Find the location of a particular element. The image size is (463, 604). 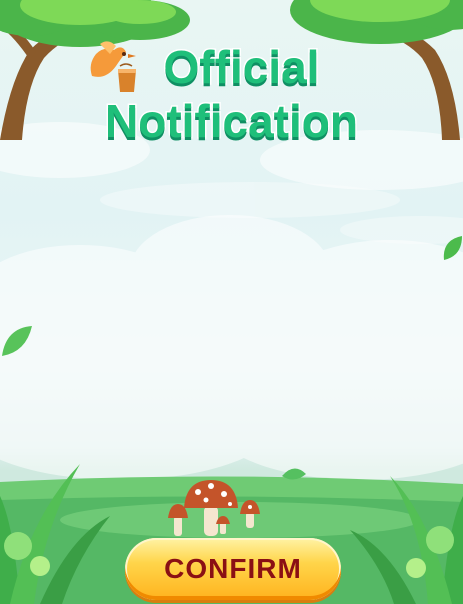

confirm-button: CONFIRM is located at coordinates (233, 569).